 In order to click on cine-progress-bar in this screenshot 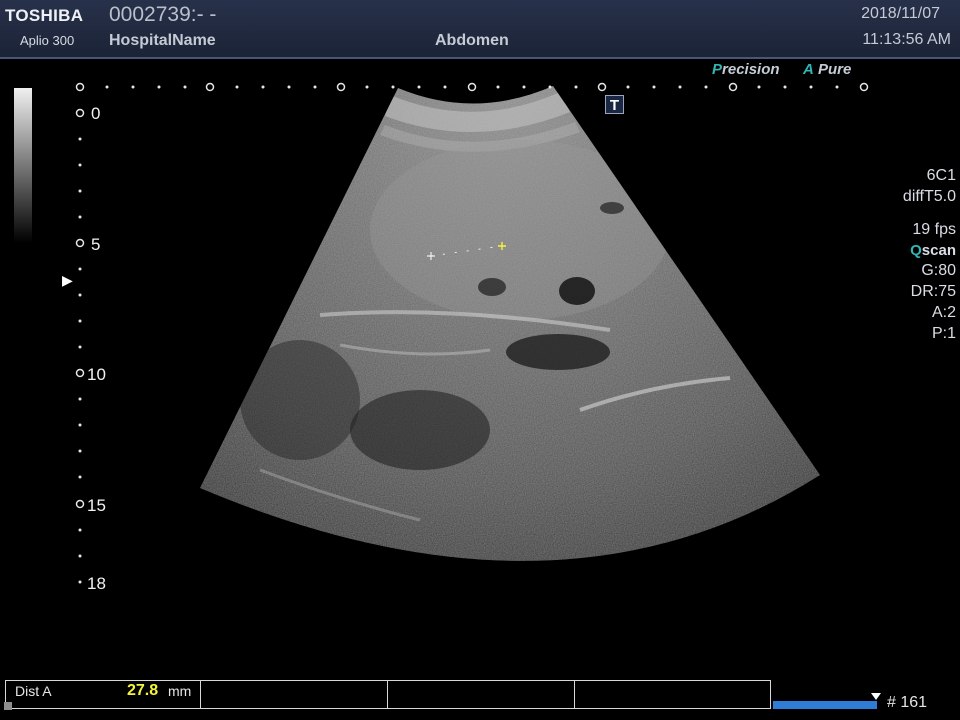, I will do `click(825, 705)`.